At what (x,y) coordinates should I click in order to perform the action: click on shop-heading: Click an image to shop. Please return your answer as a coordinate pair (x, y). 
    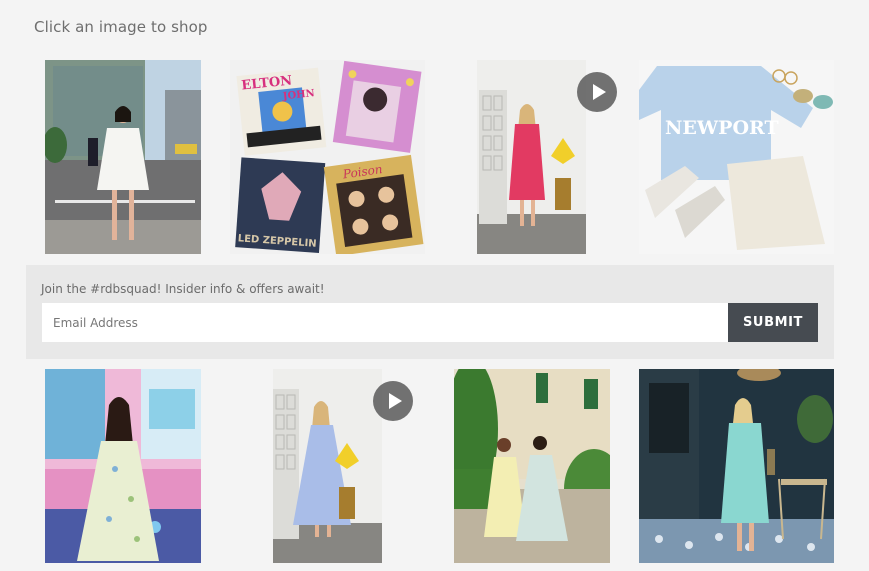
    Looking at the image, I should click on (121, 27).